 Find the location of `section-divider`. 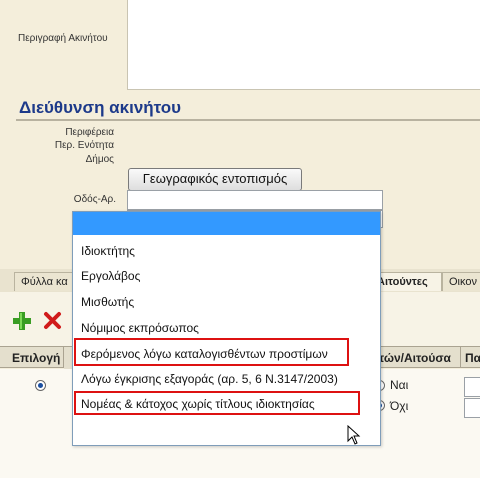

section-divider is located at coordinates (248, 120).